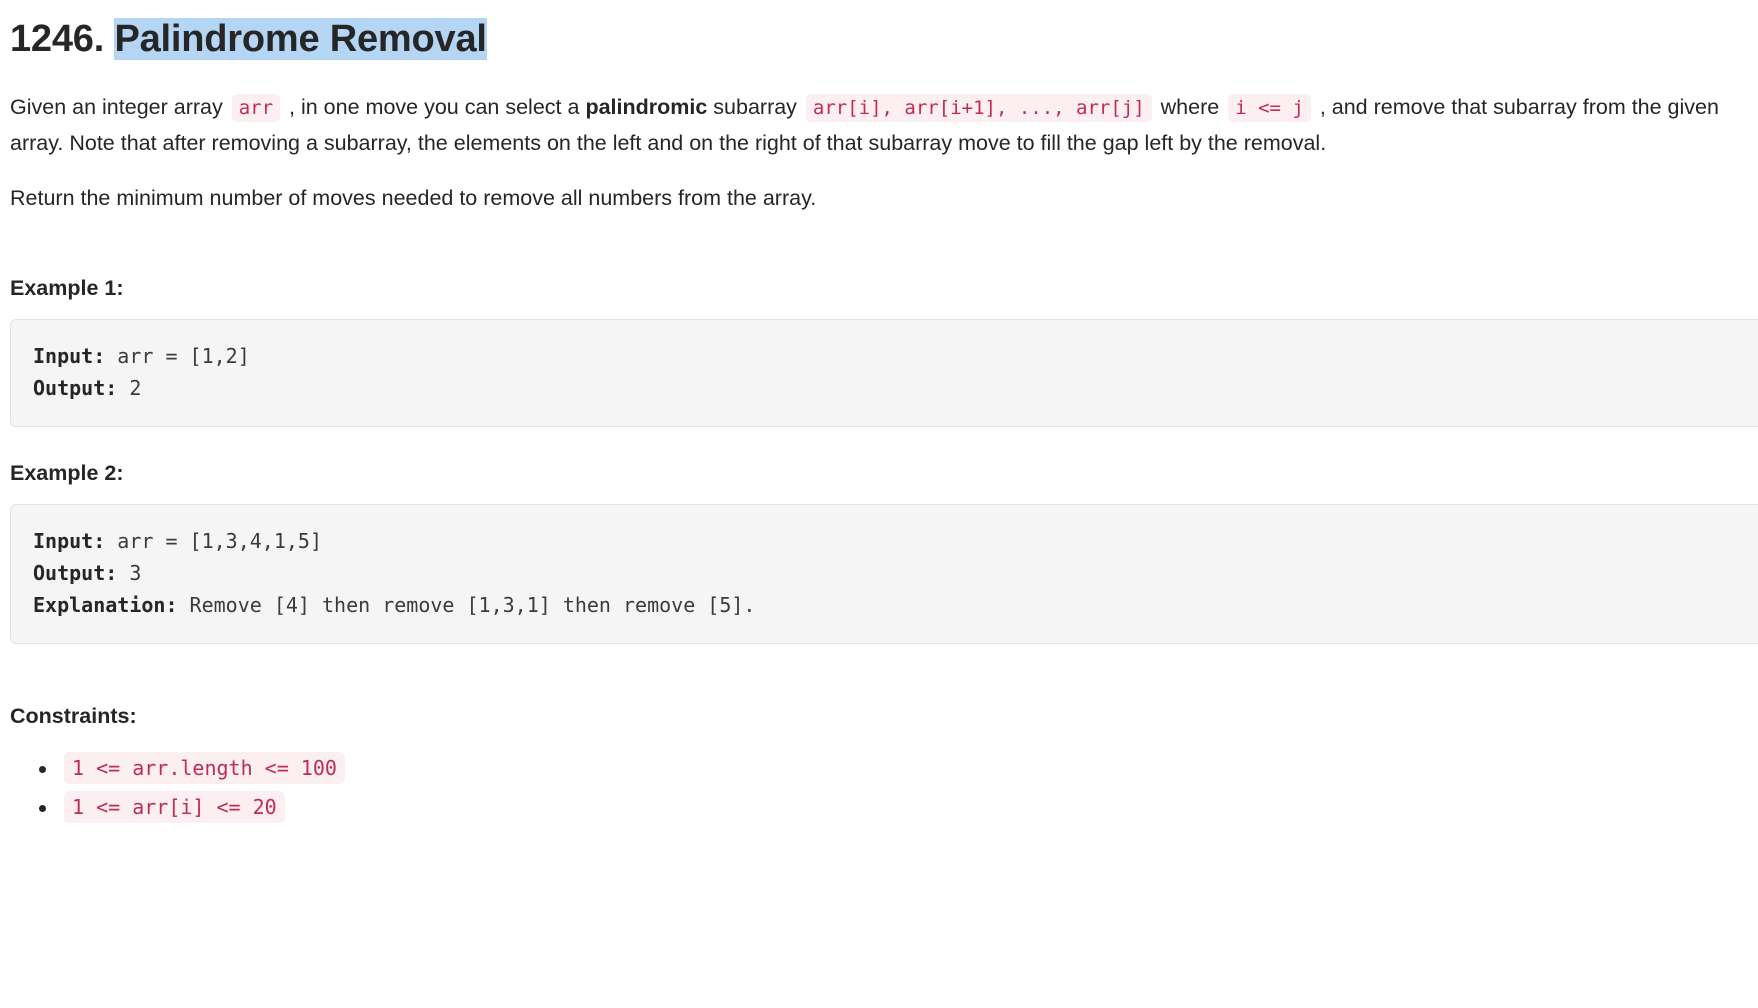 The height and width of the screenshot is (1008, 1758). I want to click on example-2-heading: Example 2:, so click(67, 472).